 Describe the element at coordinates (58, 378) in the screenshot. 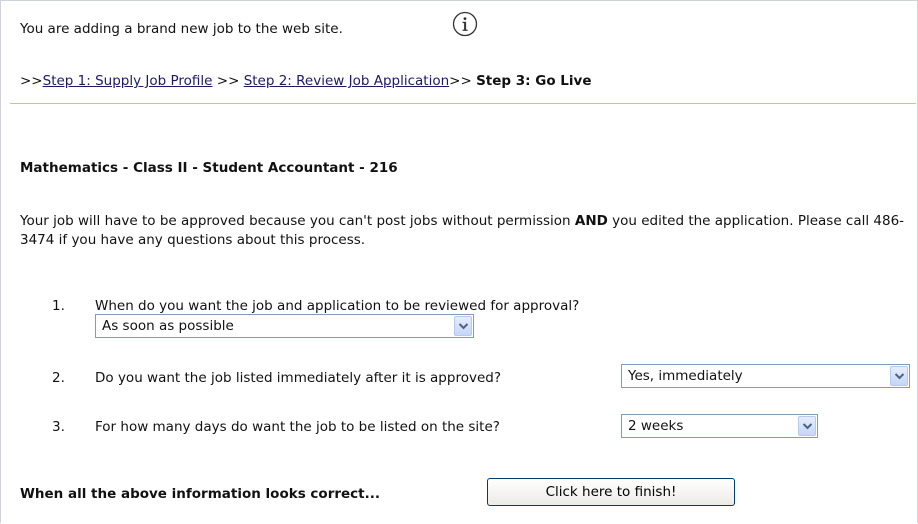

I see `question-number: 2.` at that location.